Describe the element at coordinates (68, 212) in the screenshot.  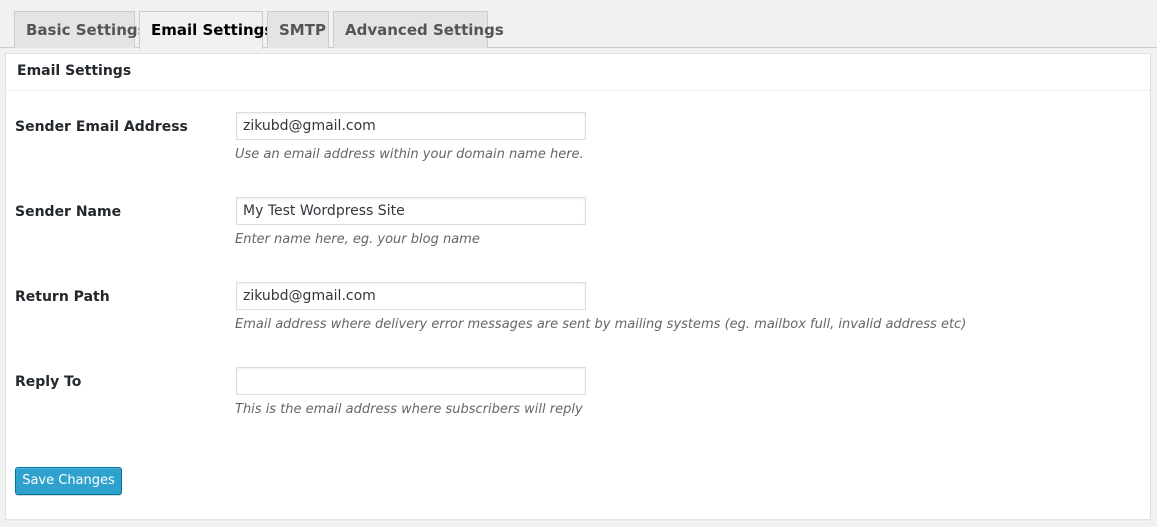
I see `sender-name-label: Sender Name` at that location.